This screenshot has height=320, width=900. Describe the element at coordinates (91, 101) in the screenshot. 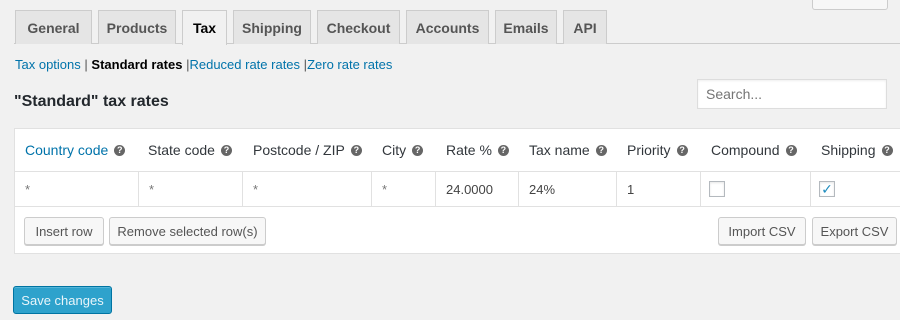

I see `page-title: "Standard" tax rates` at that location.